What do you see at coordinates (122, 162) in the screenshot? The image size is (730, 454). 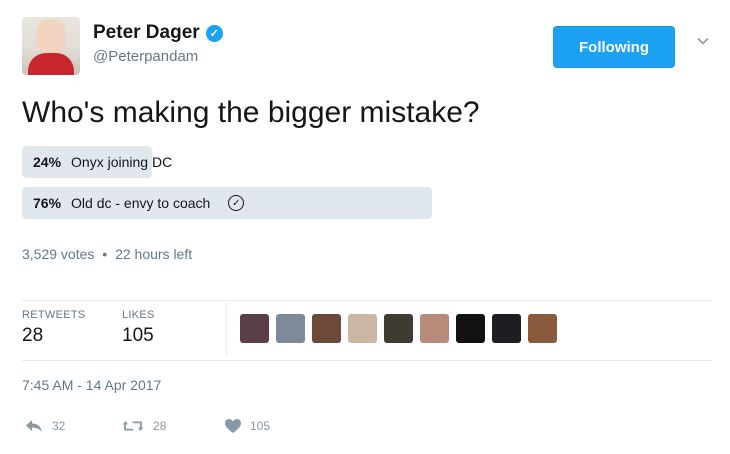 I see `poll-option-label: Onyx joining DC` at bounding box center [122, 162].